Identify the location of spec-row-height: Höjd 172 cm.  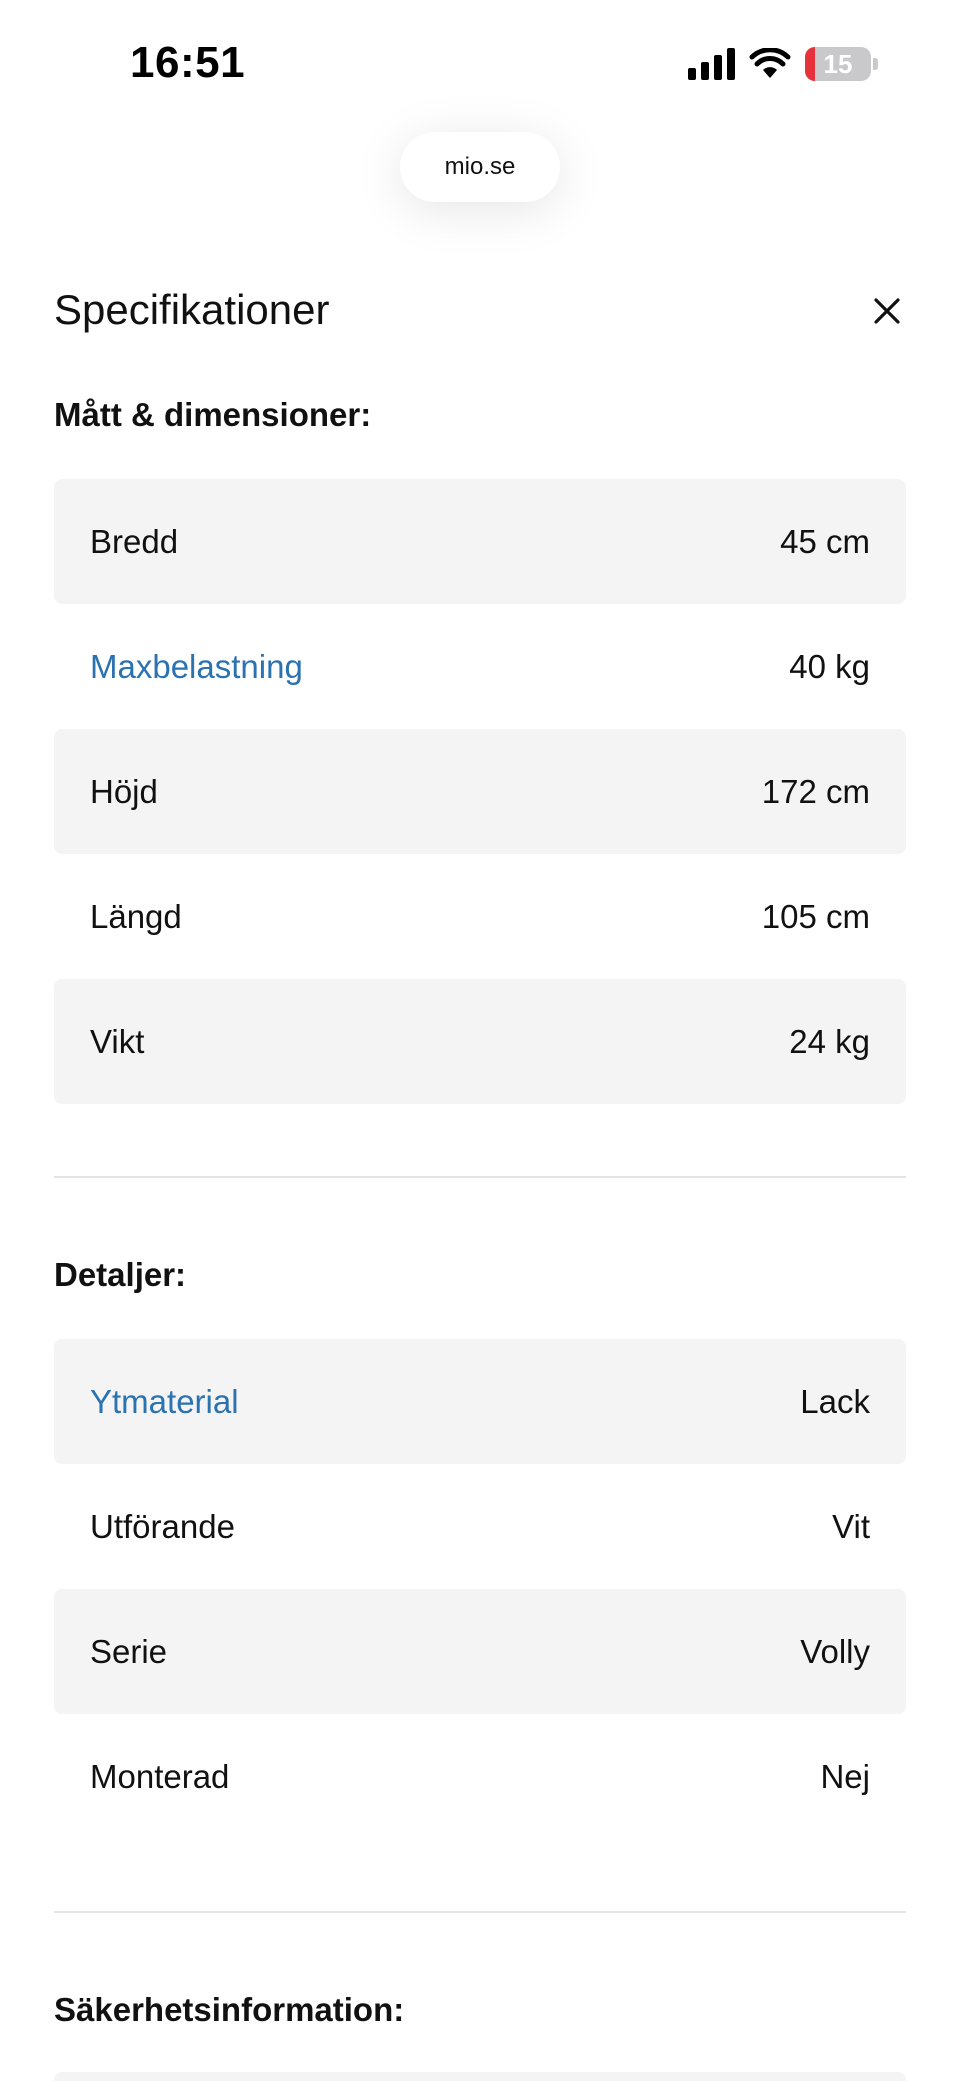
(480, 791).